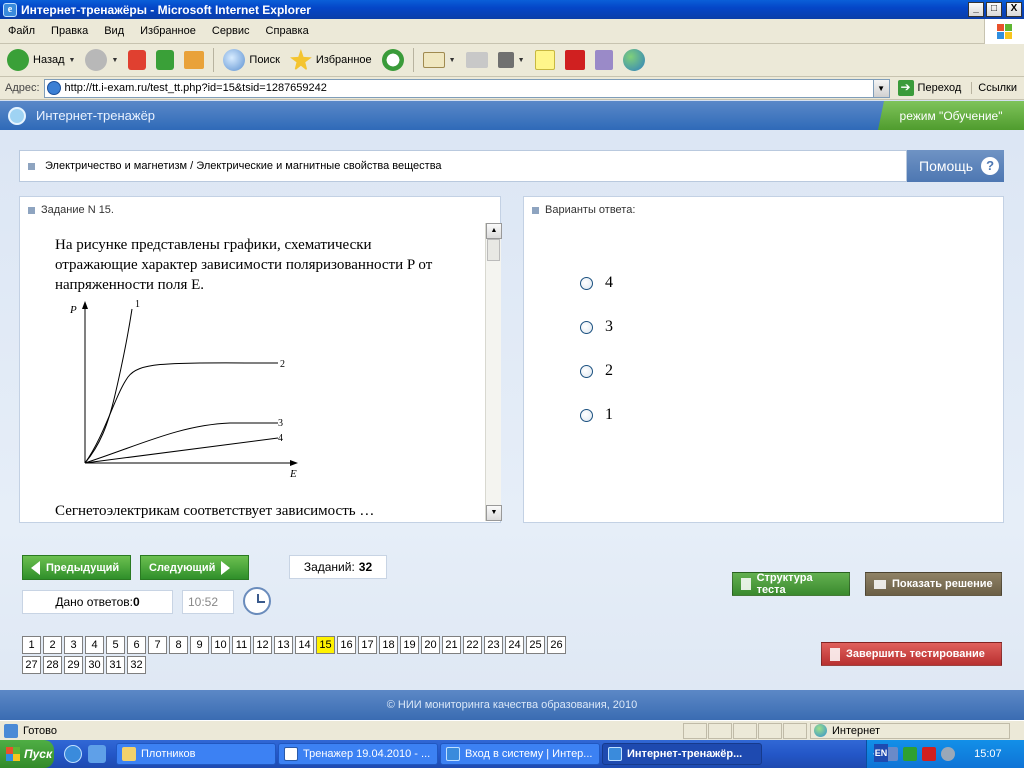 The width and height of the screenshot is (1024, 768). What do you see at coordinates (165, 60) in the screenshot?
I see `refresh-button` at bounding box center [165, 60].